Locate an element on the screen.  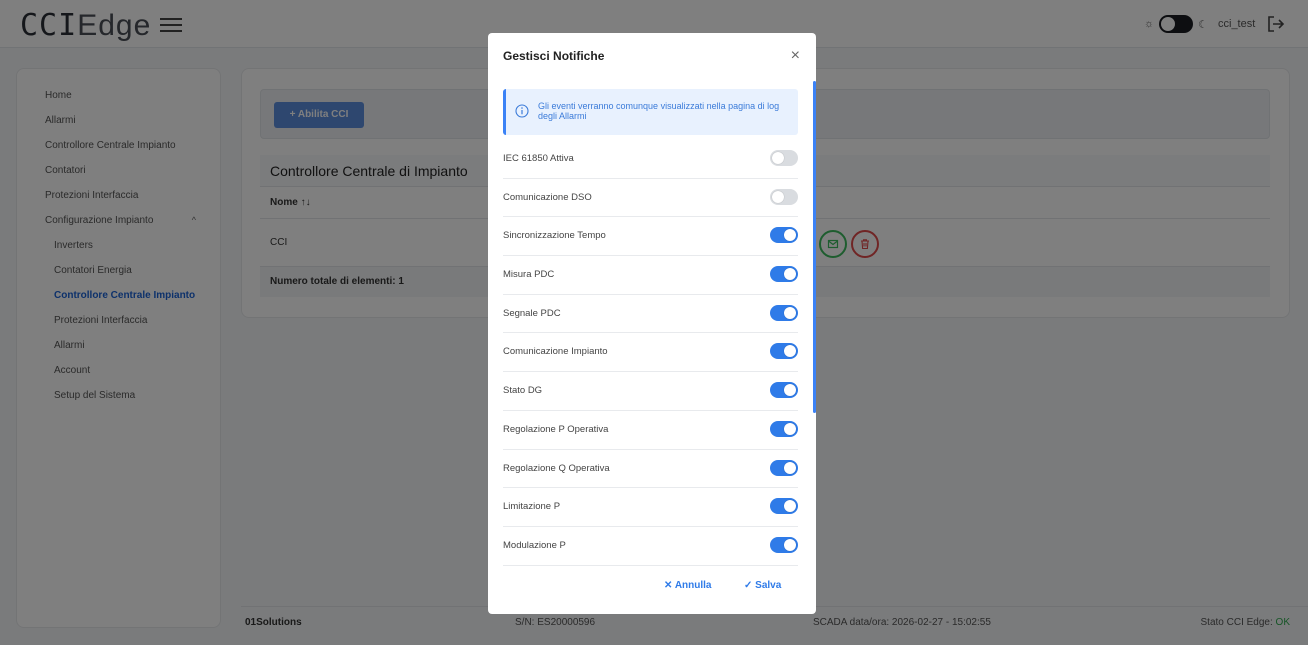
notification-row: Misura PDC is located at coordinates (650, 275).